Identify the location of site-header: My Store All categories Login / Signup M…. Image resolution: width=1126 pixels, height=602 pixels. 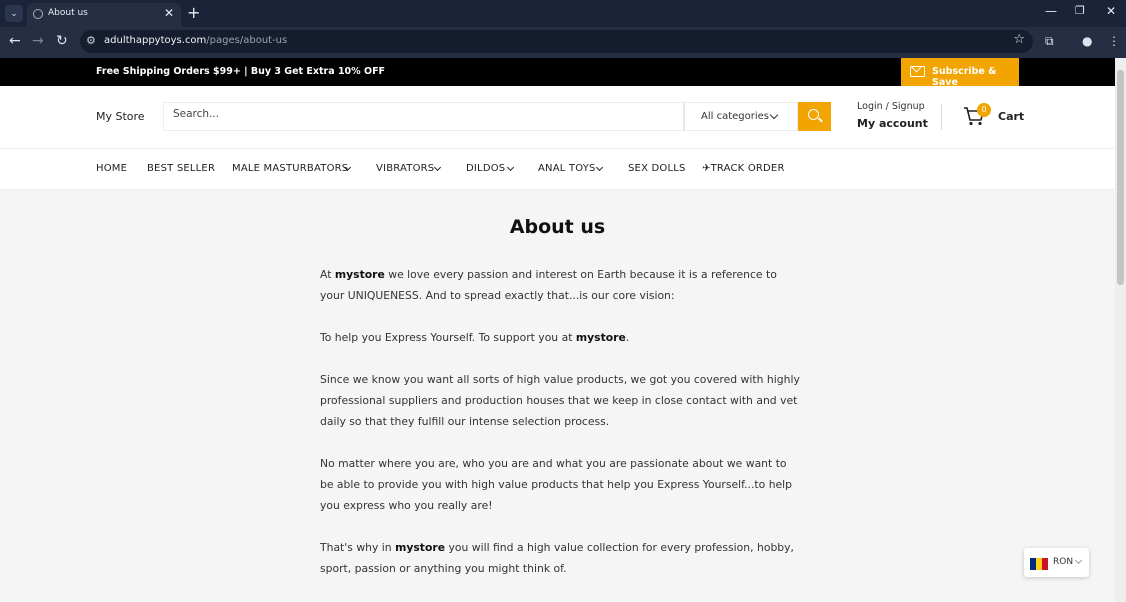
(557, 117).